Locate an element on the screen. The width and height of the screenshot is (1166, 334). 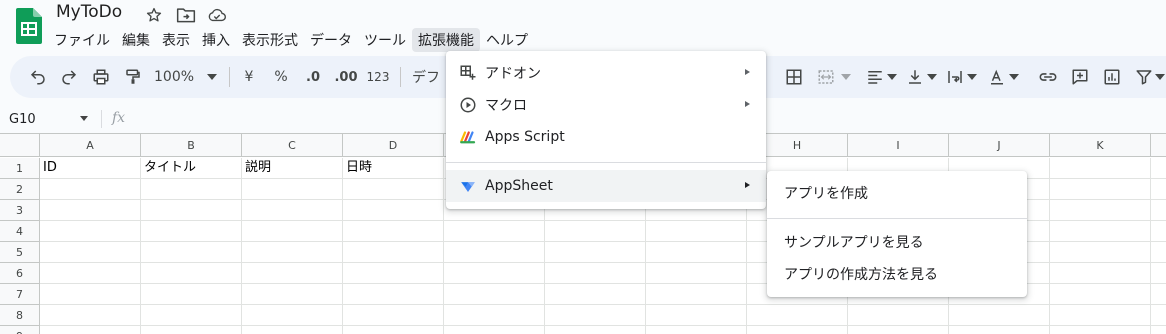
menu-format: 表示形式 is located at coordinates (270, 40).